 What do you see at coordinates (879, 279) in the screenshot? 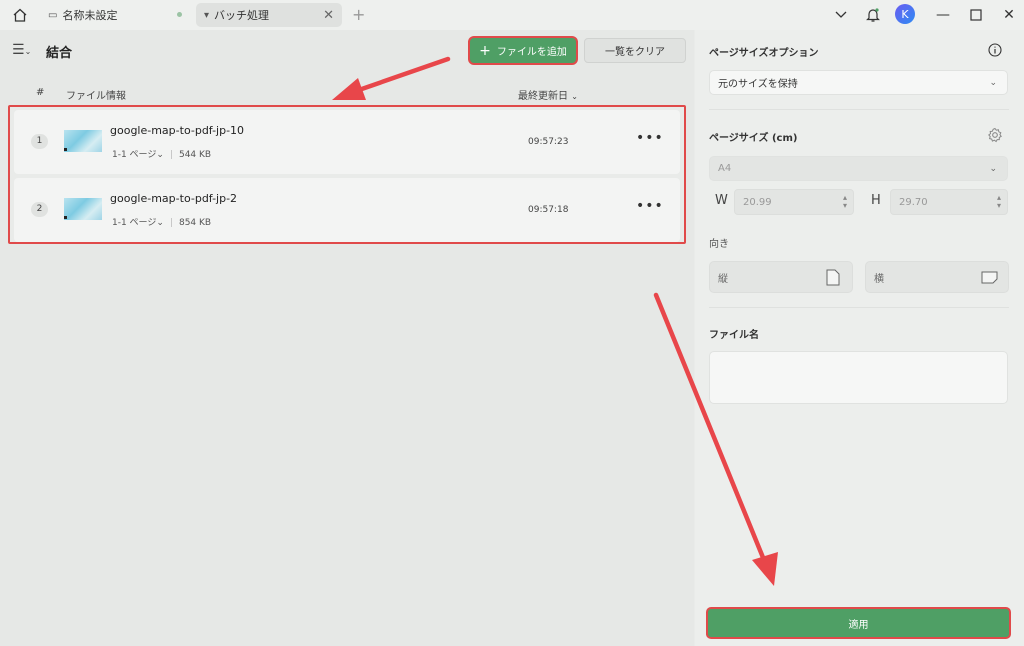
I see `landscape-label: 横` at bounding box center [879, 279].